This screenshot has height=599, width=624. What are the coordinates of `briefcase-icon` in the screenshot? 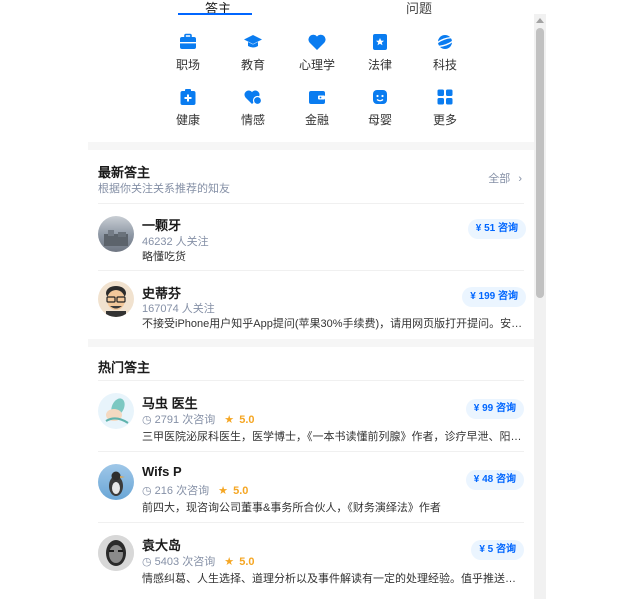 It's located at (188, 41).